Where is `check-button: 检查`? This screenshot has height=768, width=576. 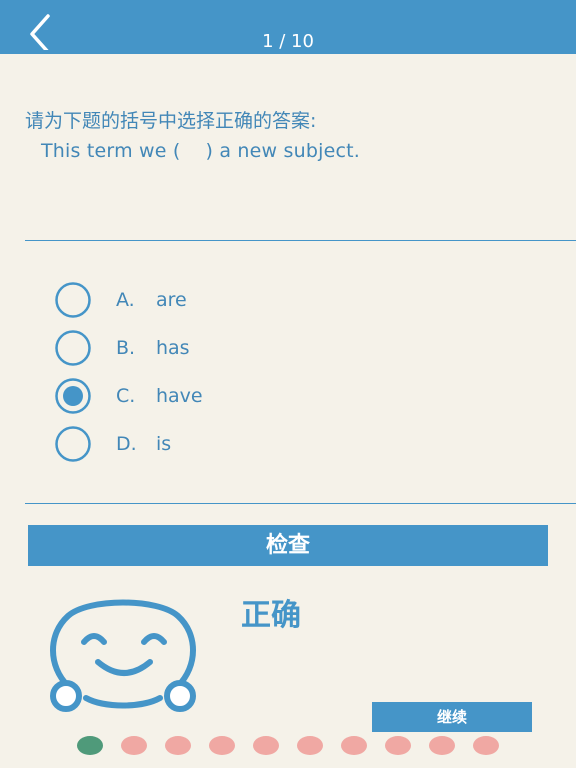
check-button: 检查 is located at coordinates (288, 545).